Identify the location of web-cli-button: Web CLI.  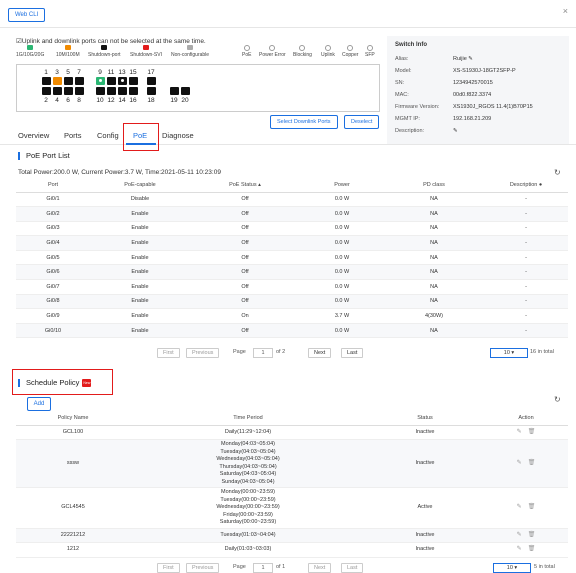
(27, 15).